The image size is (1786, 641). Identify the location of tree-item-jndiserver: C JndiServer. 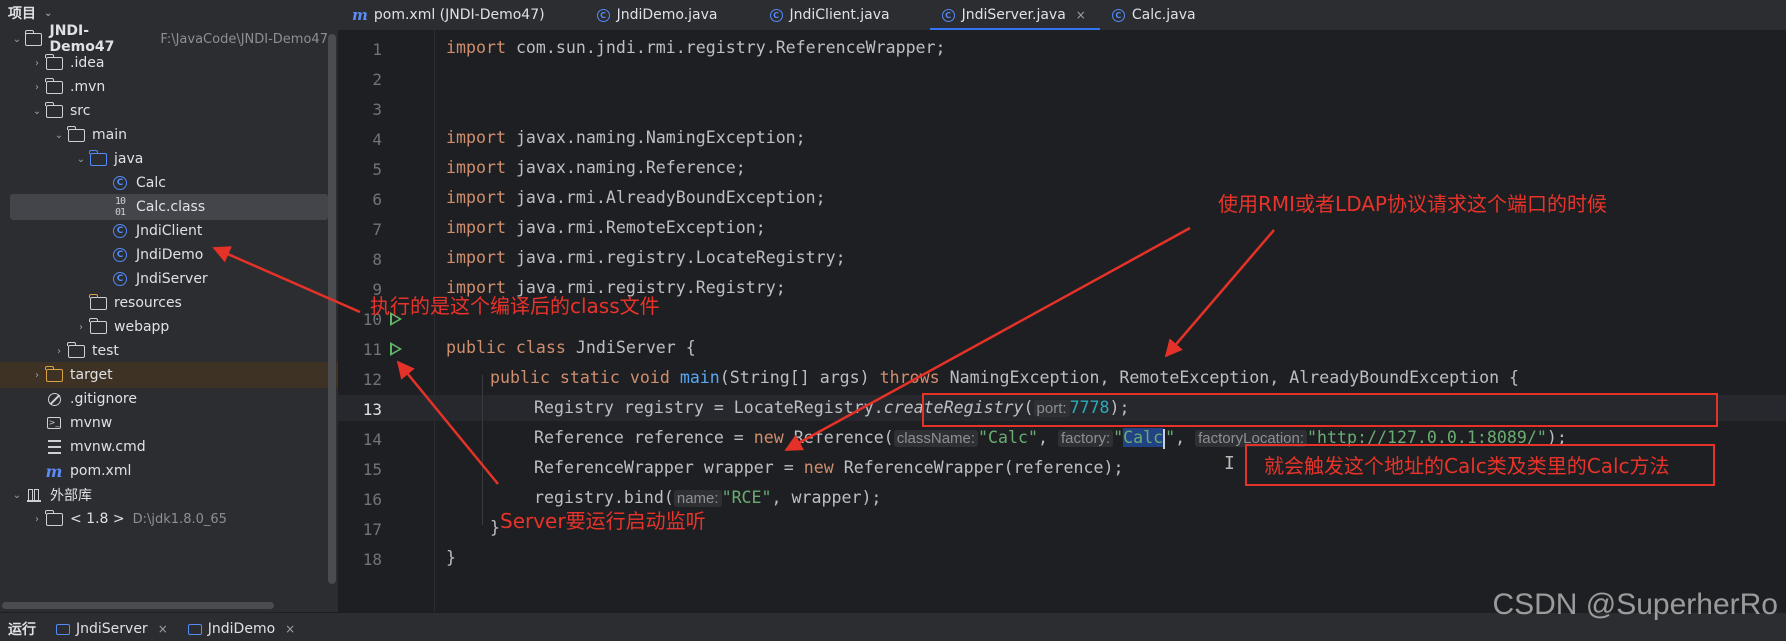
(169, 279).